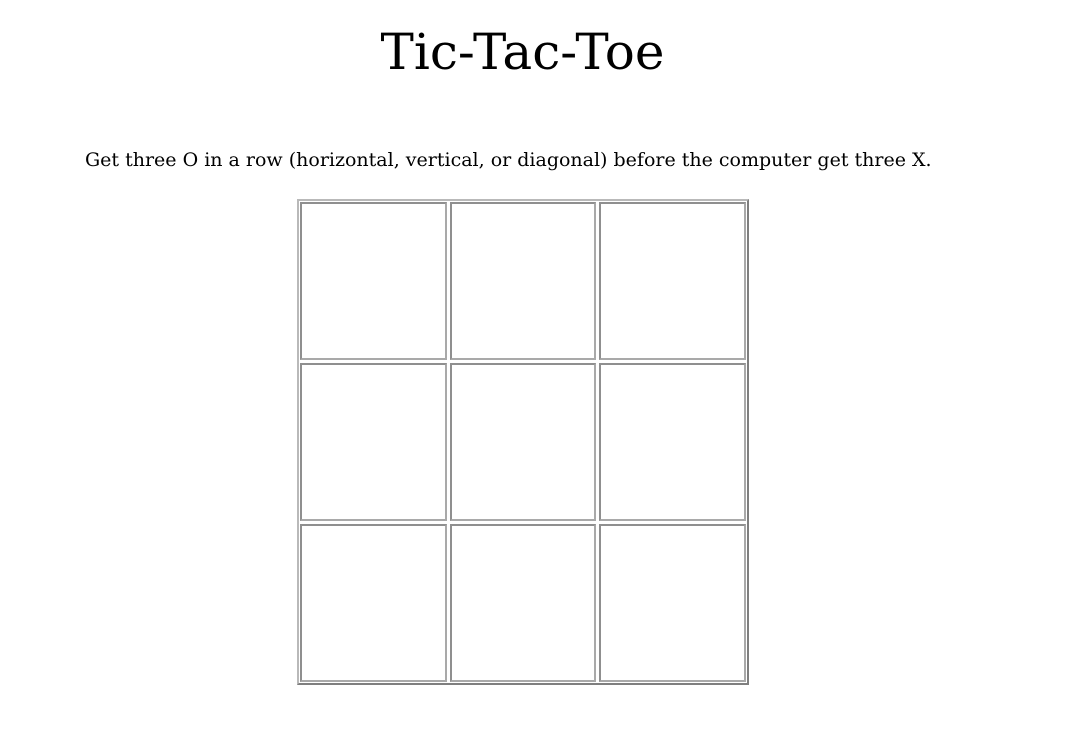 The width and height of the screenshot is (1065, 736). Describe the element at coordinates (373, 603) in the screenshot. I see `board-cell-r3-c1` at that location.